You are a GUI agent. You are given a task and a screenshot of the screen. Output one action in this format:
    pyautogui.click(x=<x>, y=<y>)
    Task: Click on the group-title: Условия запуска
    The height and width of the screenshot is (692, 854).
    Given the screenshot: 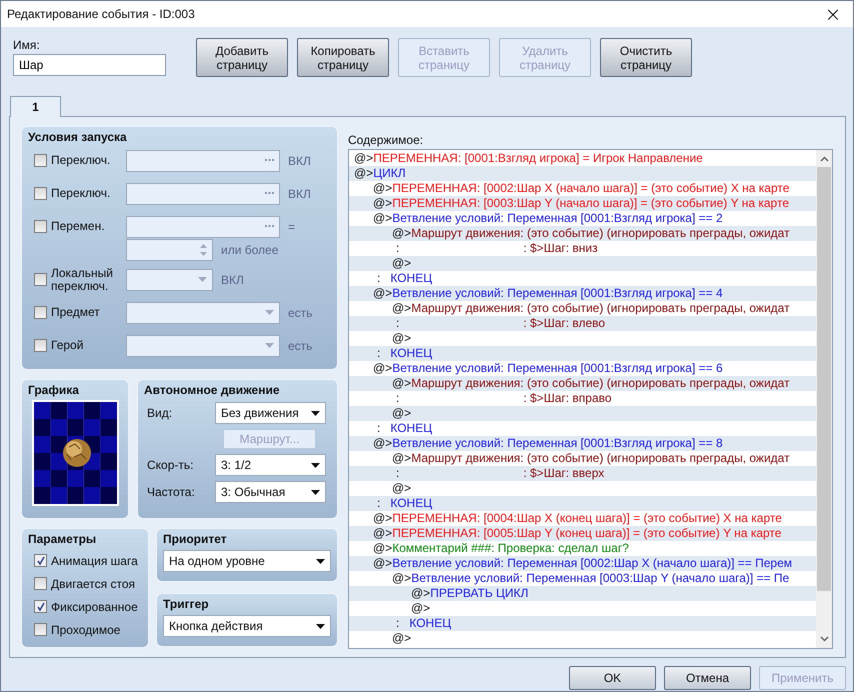 What is the action you would take?
    pyautogui.click(x=78, y=137)
    